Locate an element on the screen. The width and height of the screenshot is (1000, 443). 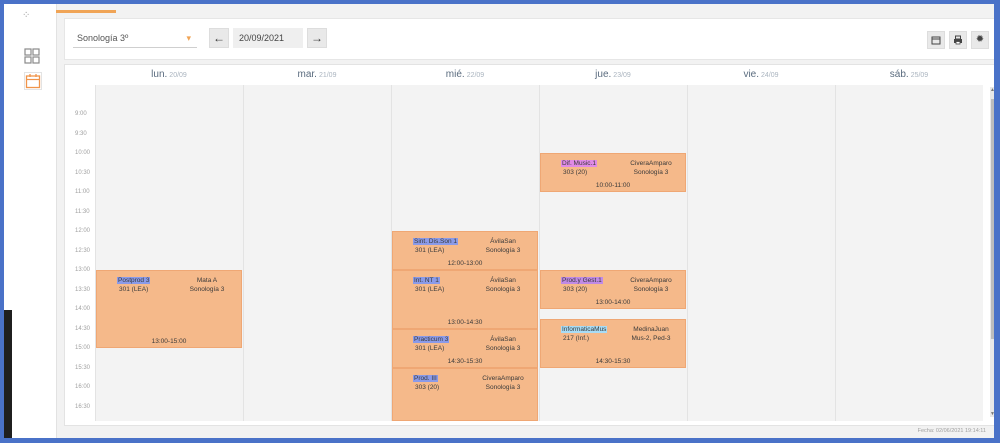
time-label: 12:00 is located at coordinates (83, 231).